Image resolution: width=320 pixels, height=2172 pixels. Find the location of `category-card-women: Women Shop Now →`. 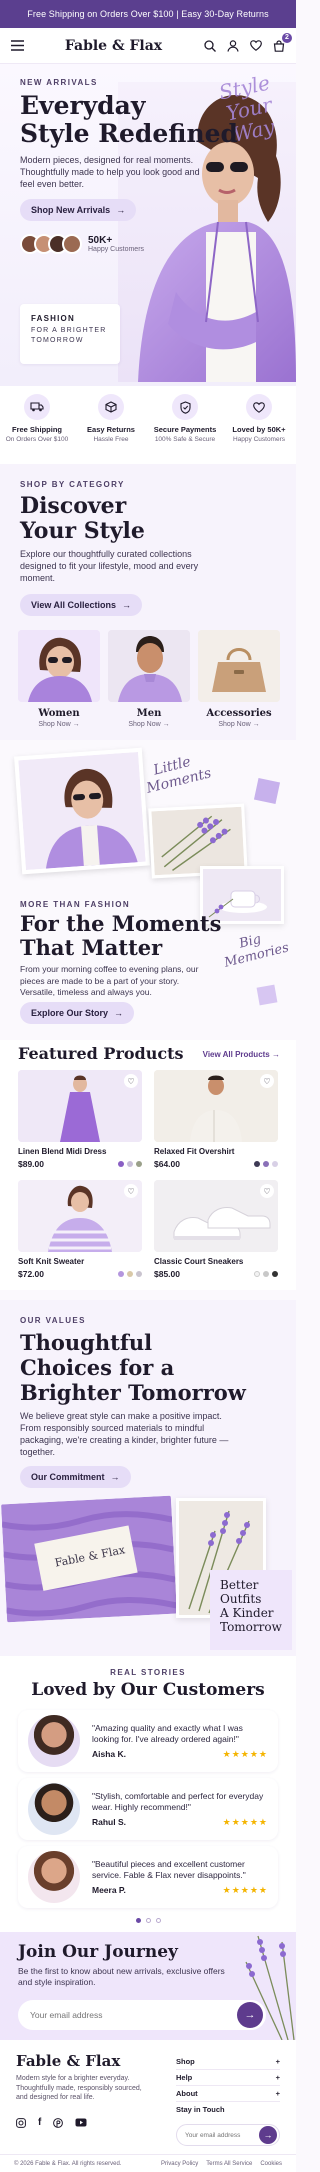

category-card-women: Women Shop Now → is located at coordinates (59, 680).